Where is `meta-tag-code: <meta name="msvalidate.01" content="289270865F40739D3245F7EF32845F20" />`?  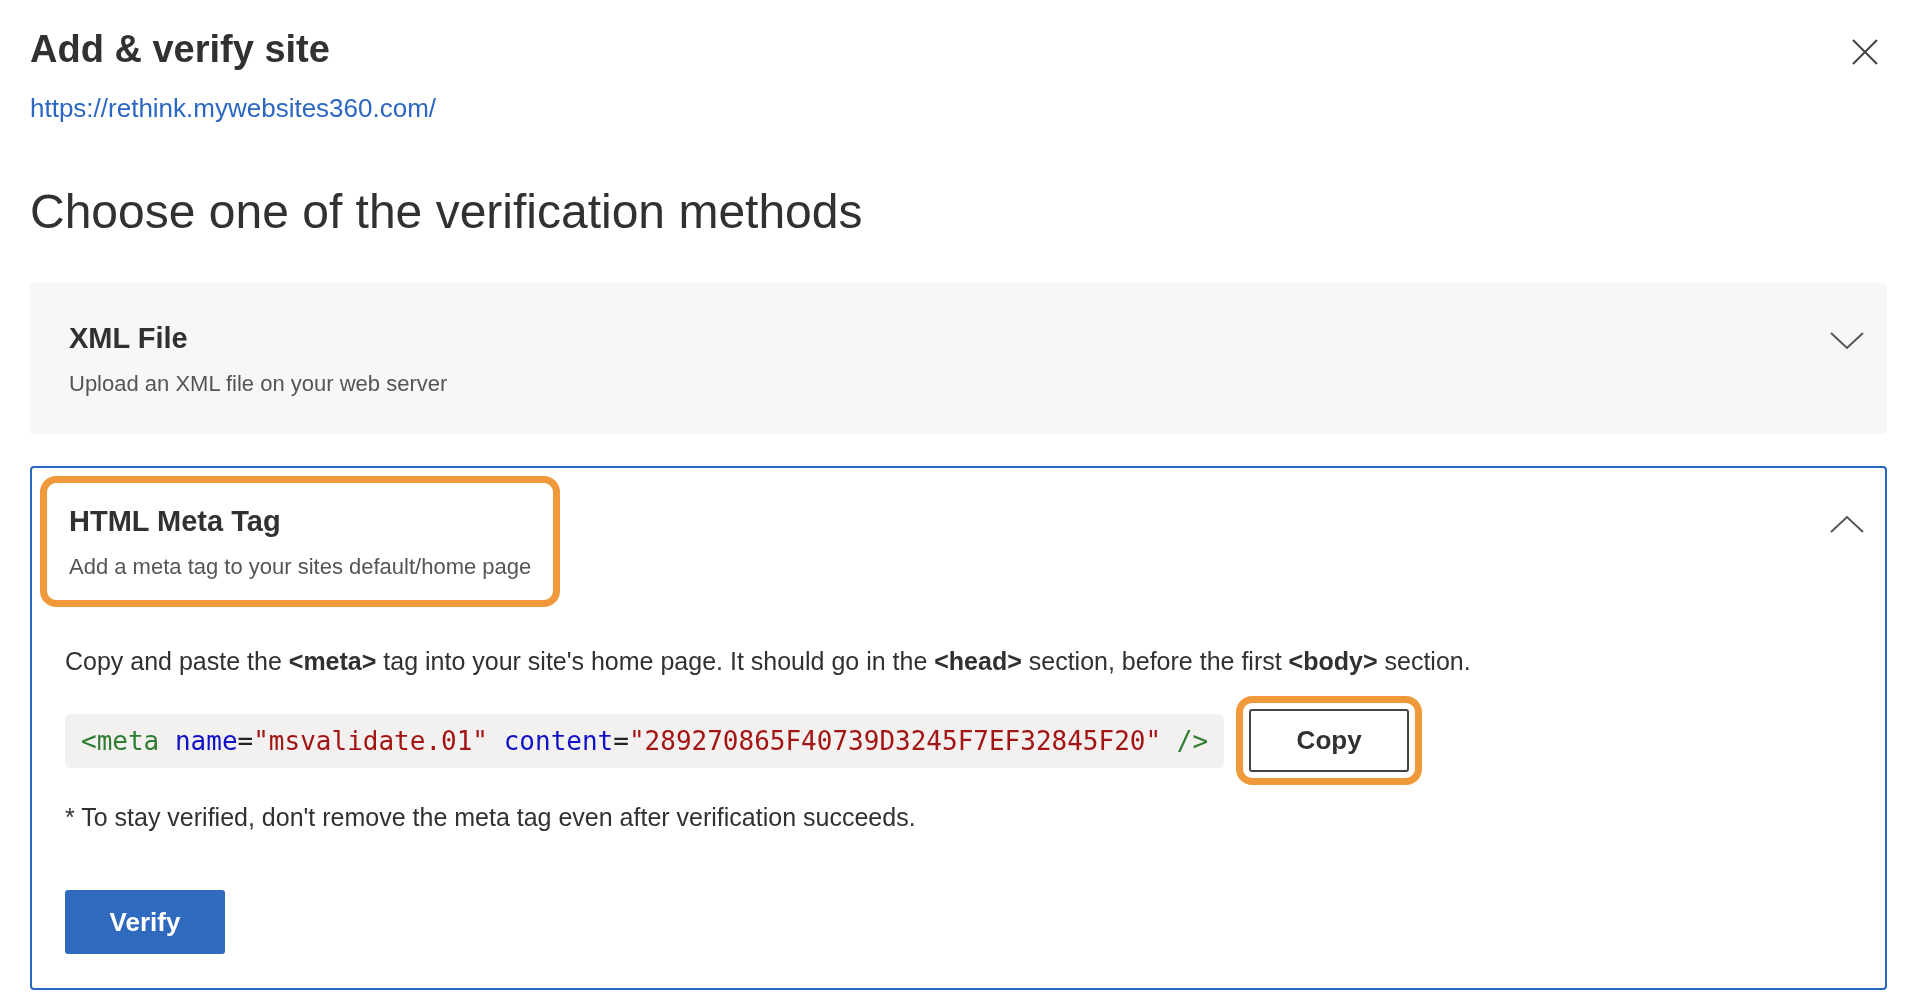 meta-tag-code: <meta name="msvalidate.01" content="289270865F40739D3245F7EF32845F20" /> is located at coordinates (645, 740).